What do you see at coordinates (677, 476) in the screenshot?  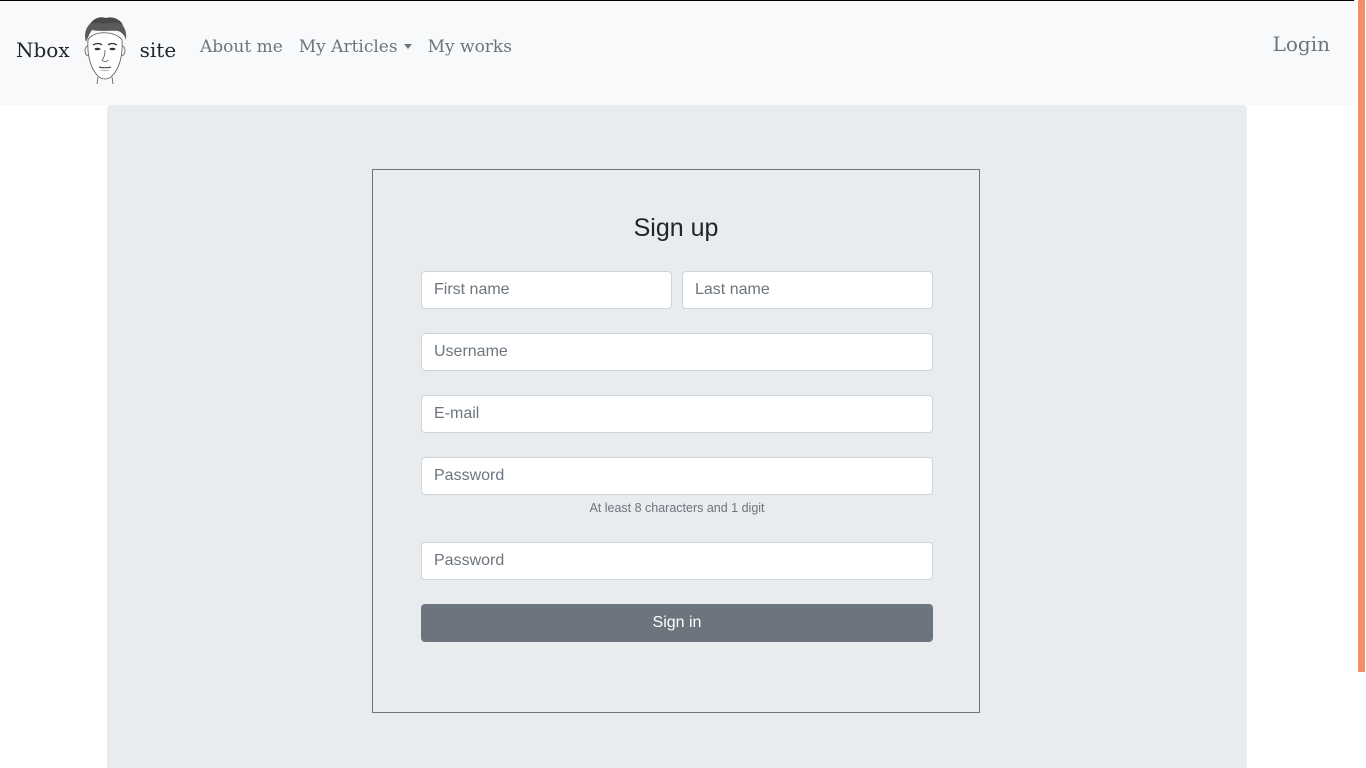 I see `password-input` at bounding box center [677, 476].